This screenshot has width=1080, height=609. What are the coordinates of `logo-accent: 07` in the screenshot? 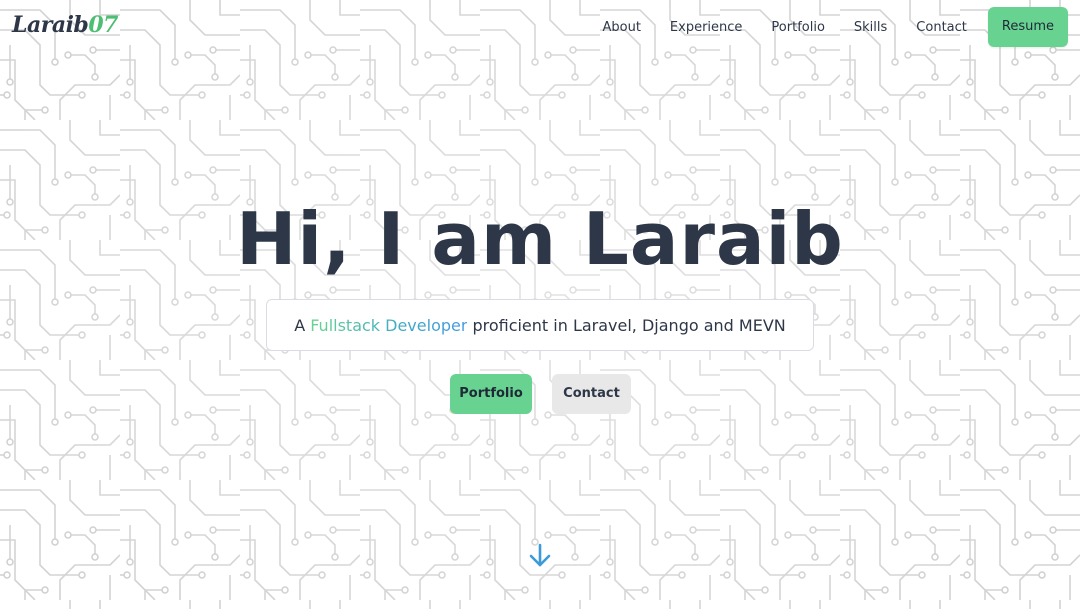 It's located at (103, 25).